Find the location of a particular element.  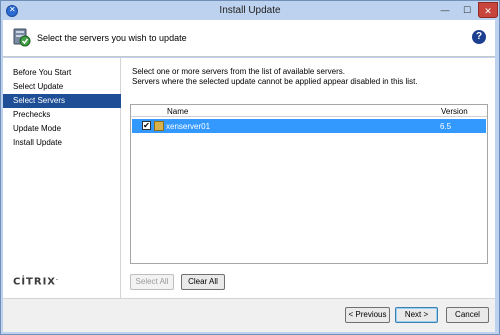

title-bar: Install Update — ☐ ✕ is located at coordinates (250, 11).